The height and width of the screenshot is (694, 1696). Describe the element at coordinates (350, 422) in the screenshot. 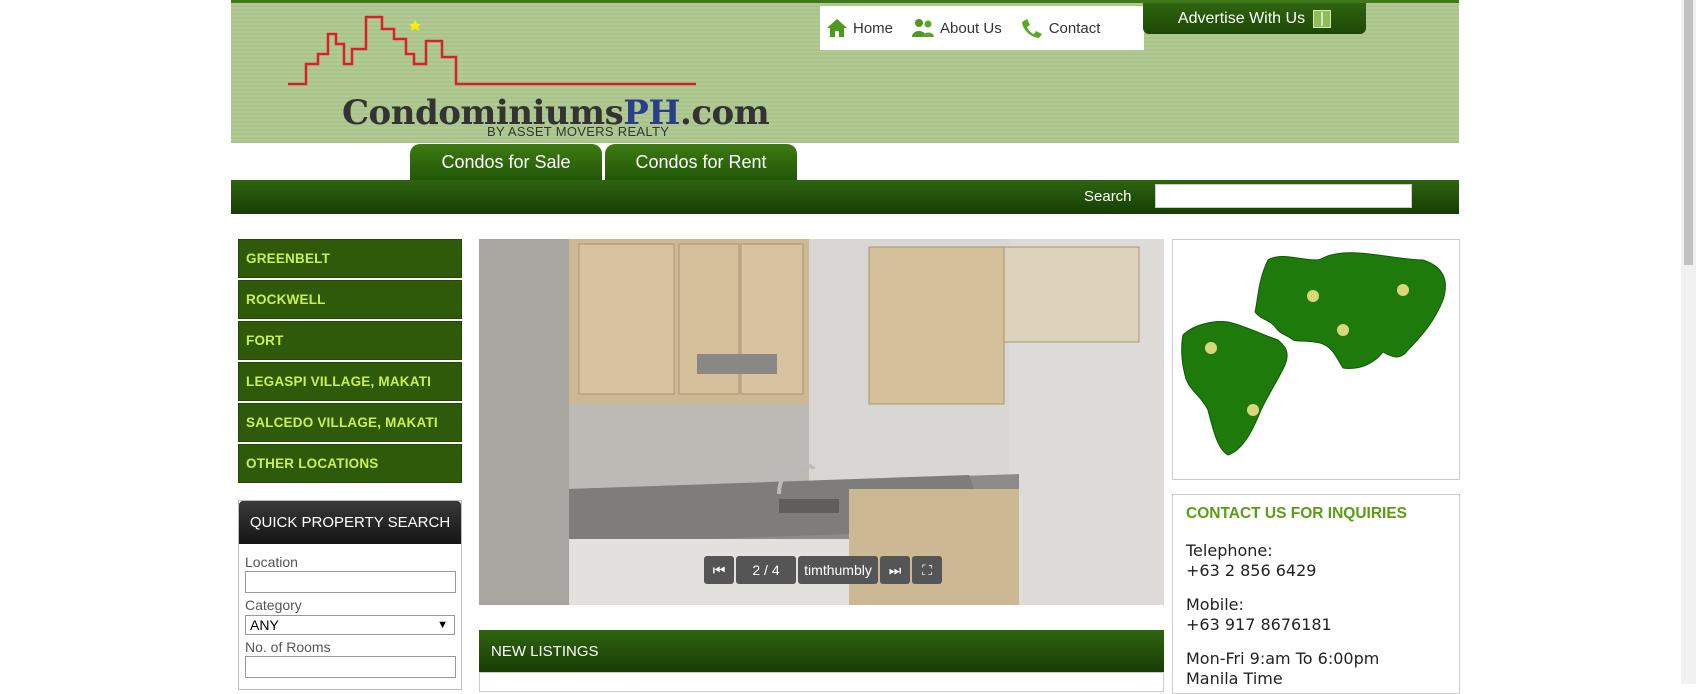

I see `sidebar-item-salcedo: SALCEDO VILLAGE, MAKATI` at that location.